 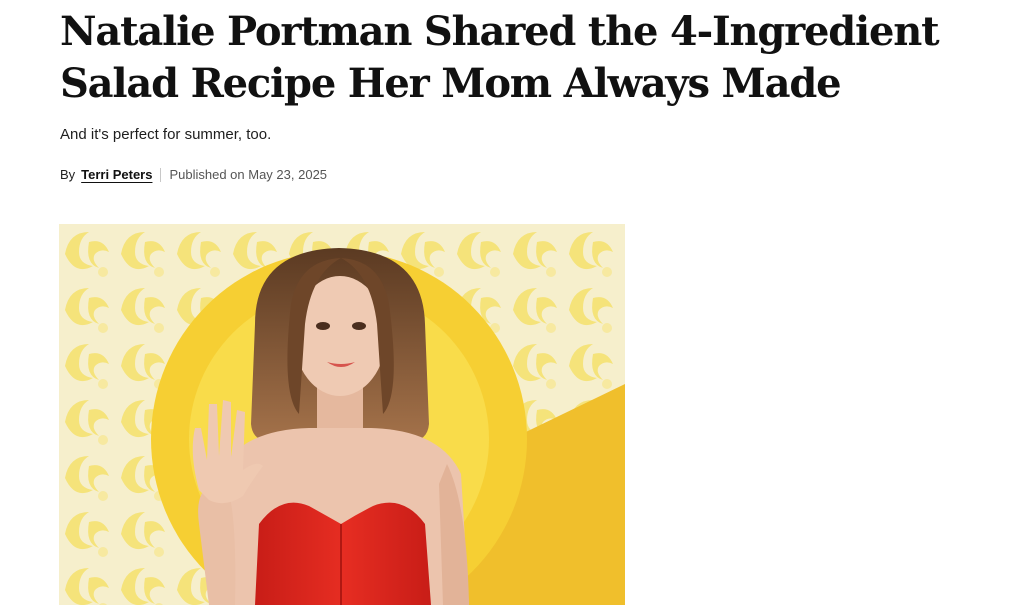 I want to click on byline-prefix: By, so click(x=68, y=174).